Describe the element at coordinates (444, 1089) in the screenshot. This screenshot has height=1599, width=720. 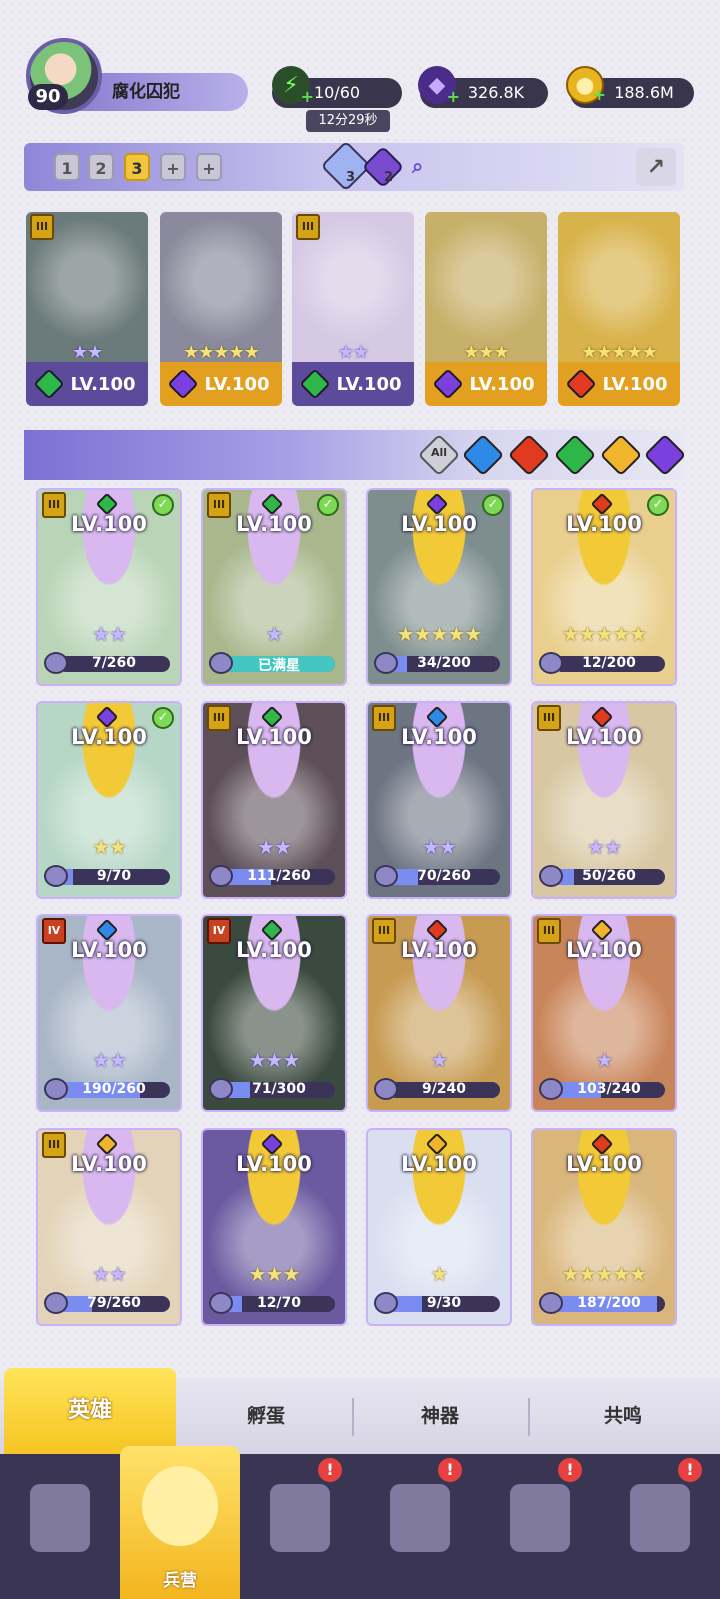
I see `progress-text: 9/240` at that location.